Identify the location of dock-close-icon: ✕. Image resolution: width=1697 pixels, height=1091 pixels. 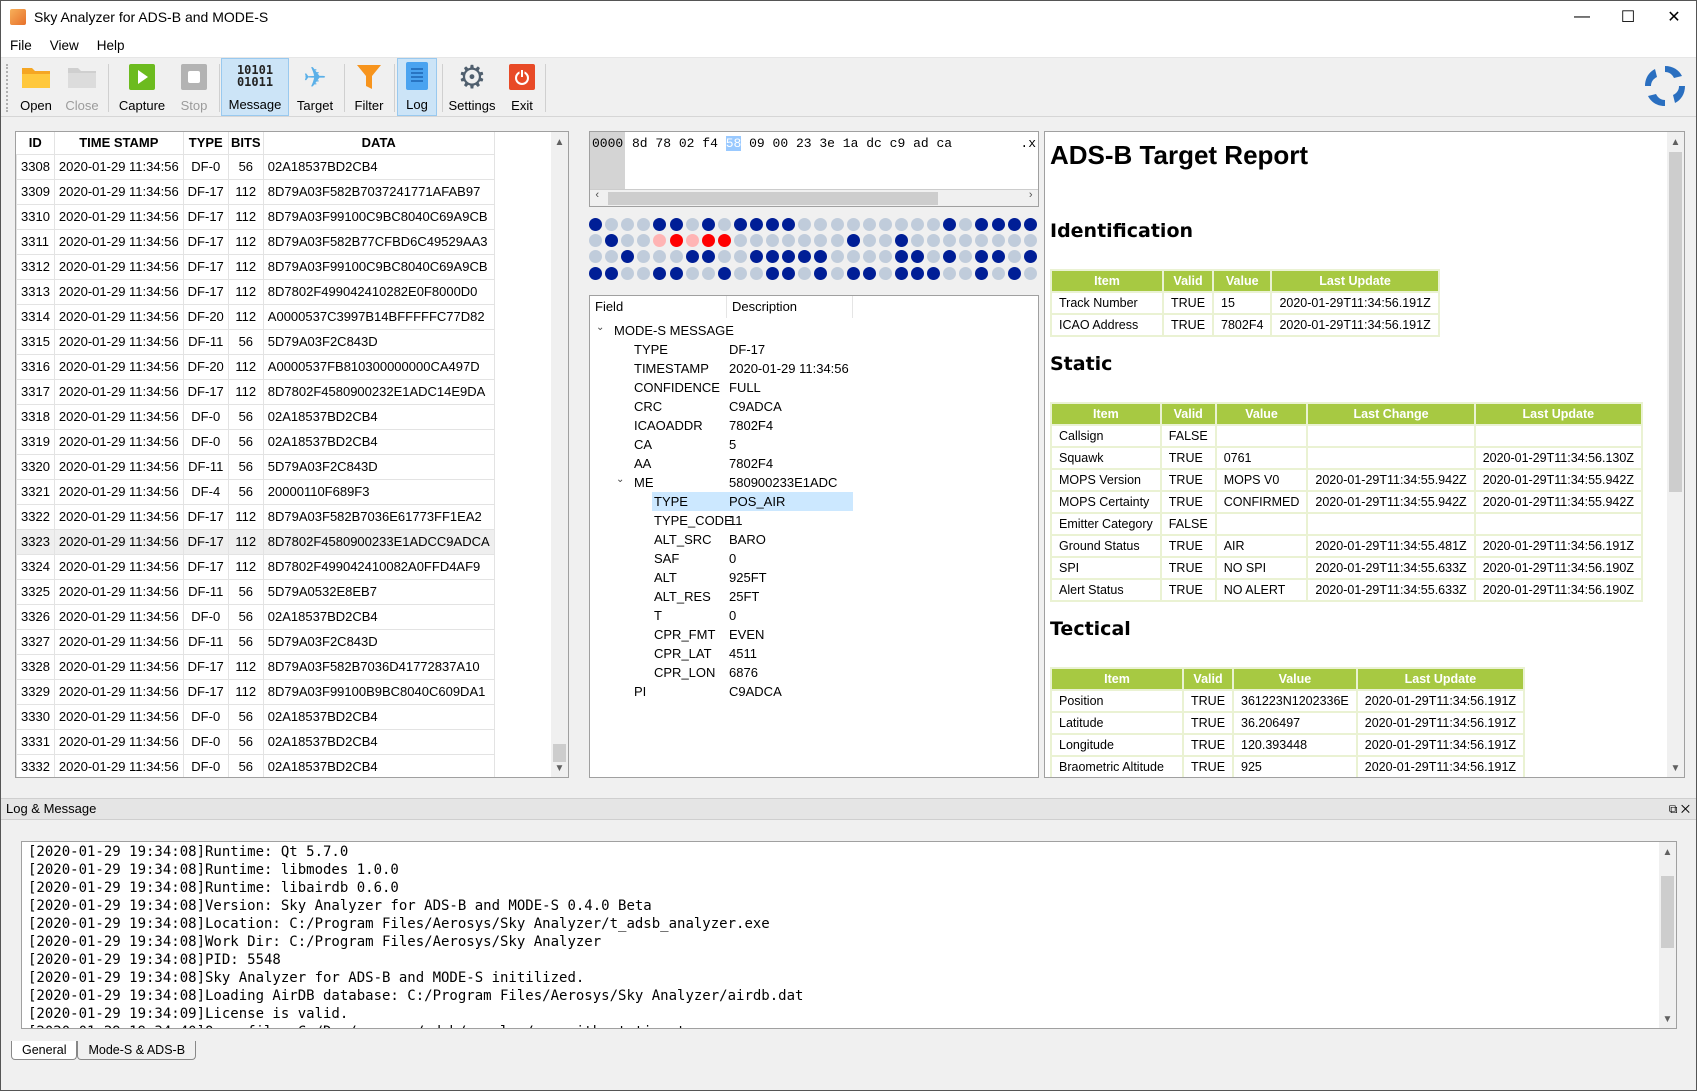
(1685, 809).